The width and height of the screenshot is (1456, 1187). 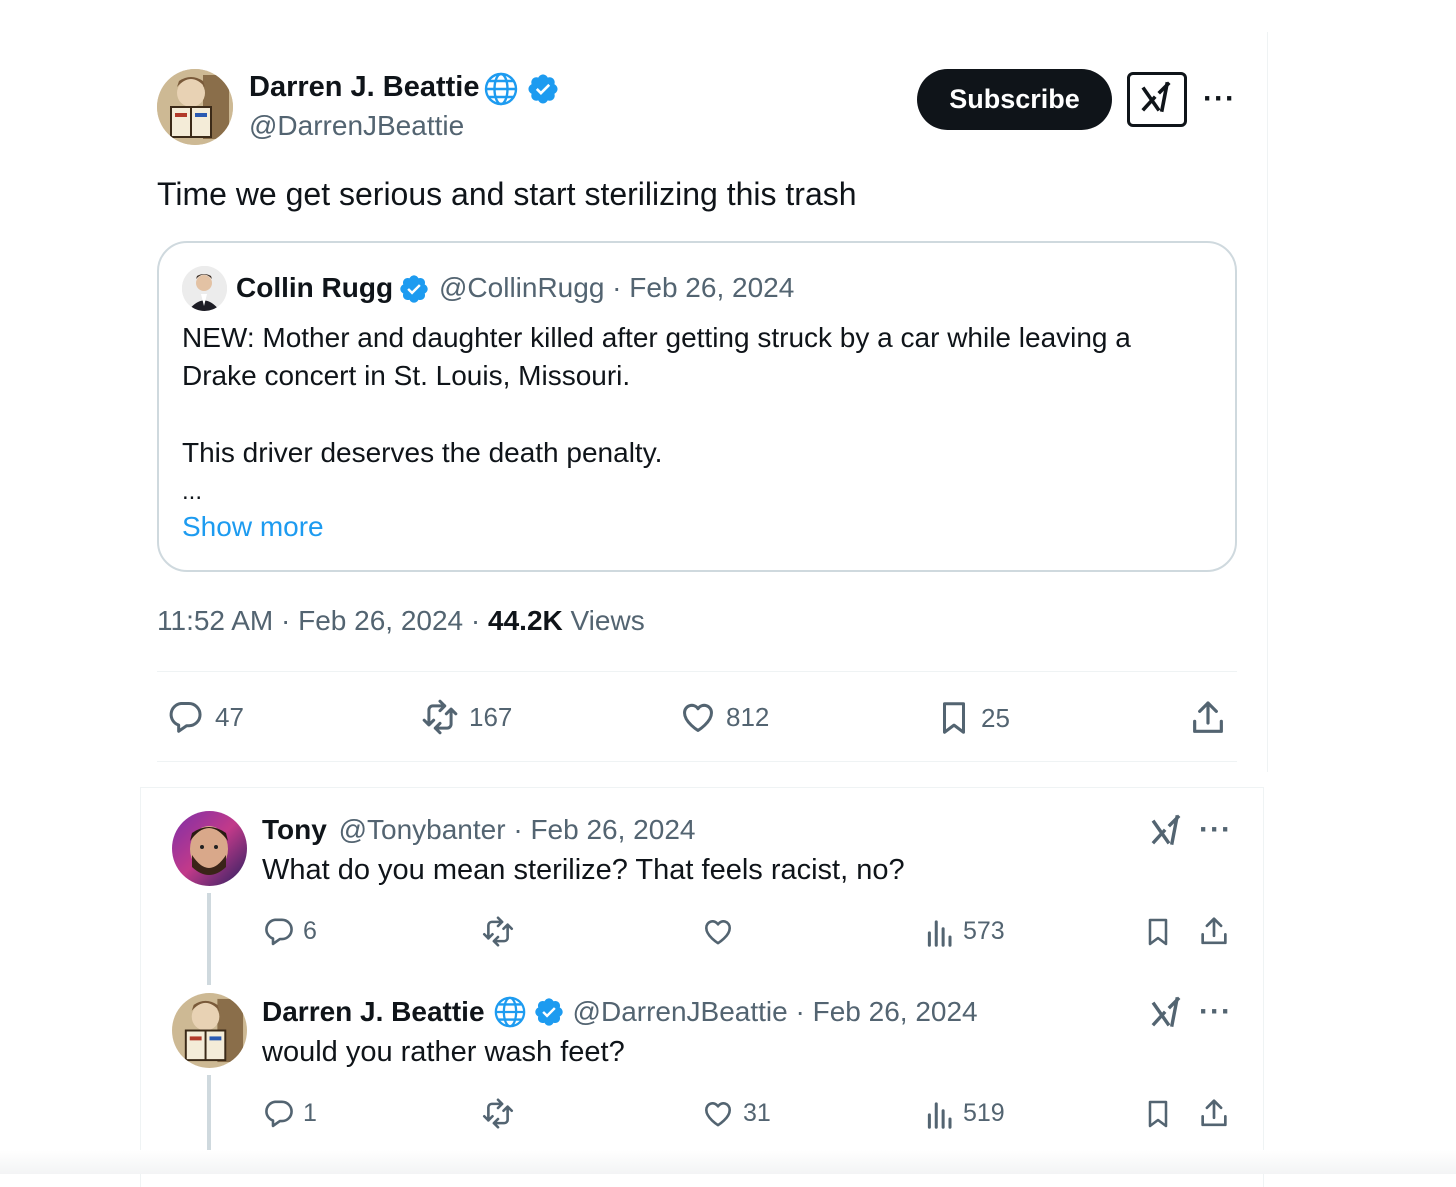 What do you see at coordinates (984, 931) in the screenshot?
I see `views-count: 573` at bounding box center [984, 931].